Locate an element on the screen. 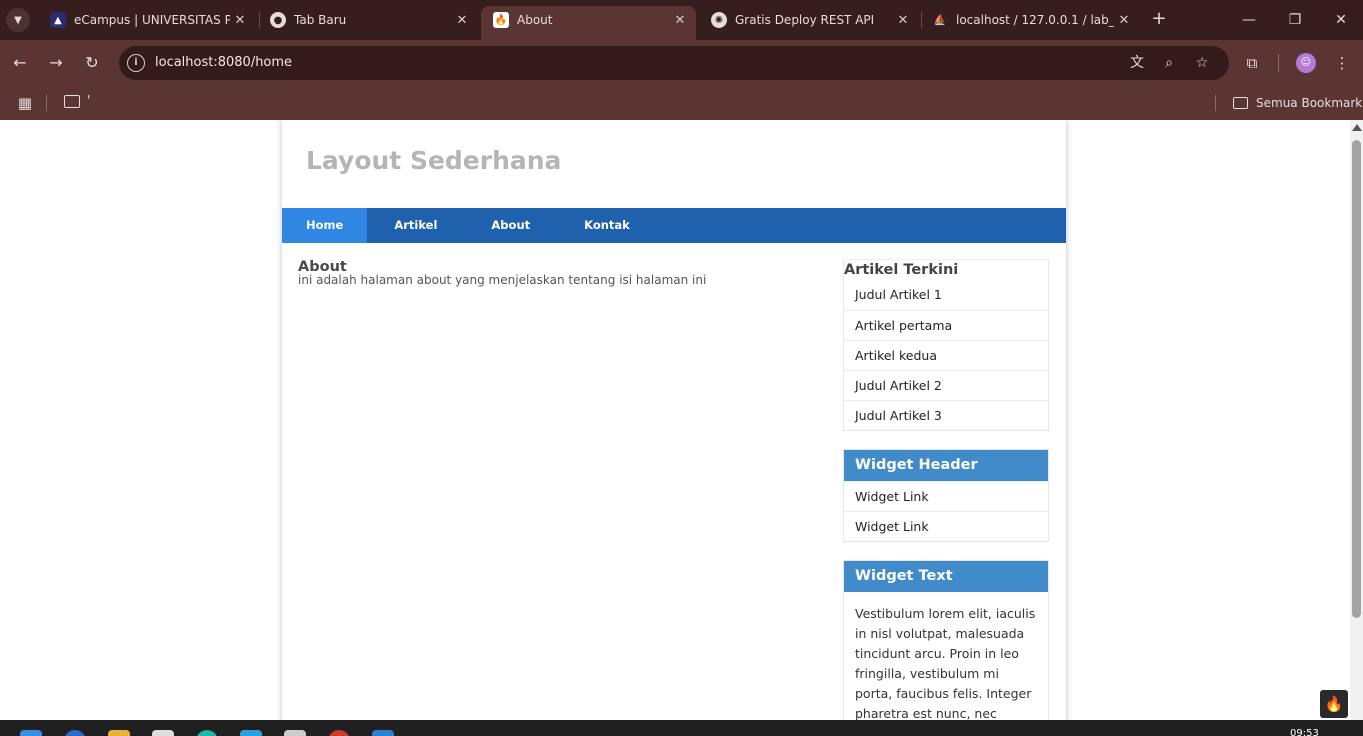 The image size is (1363, 736). apps-grid-icon: ▦ is located at coordinates (25, 103).